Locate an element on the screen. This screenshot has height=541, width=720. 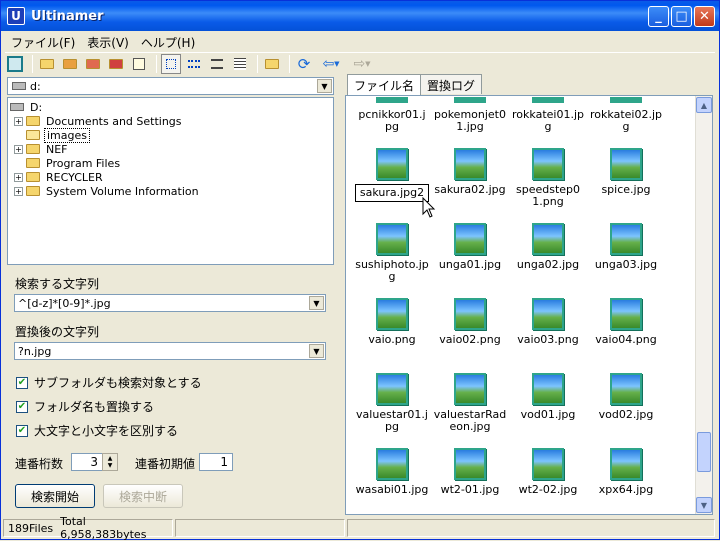
foldernames-checkbox: ✔ フォルダ名も置換する is located at coordinates (85, 406).